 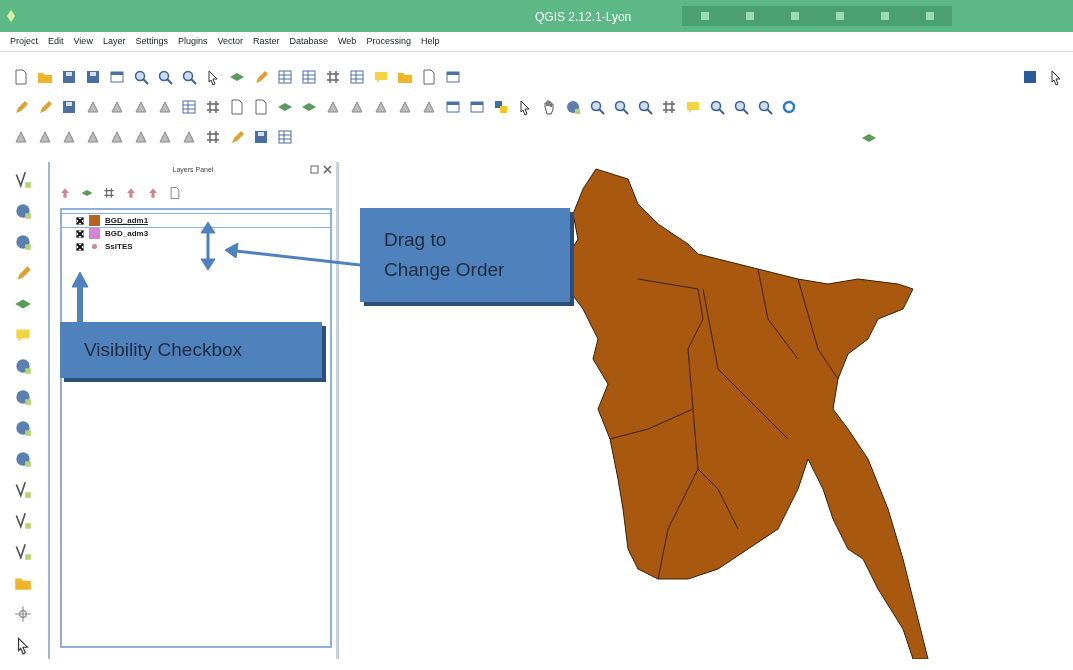 I want to click on menu-item: Raster, so click(x=266, y=41).